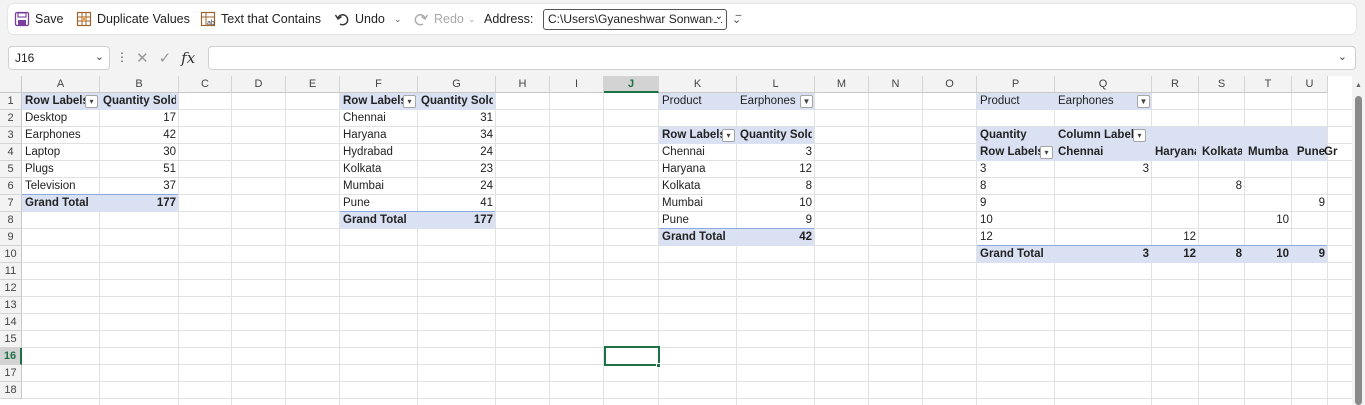  What do you see at coordinates (681, 186) in the screenshot?
I see `pivot3-row-label: Kolkata` at bounding box center [681, 186].